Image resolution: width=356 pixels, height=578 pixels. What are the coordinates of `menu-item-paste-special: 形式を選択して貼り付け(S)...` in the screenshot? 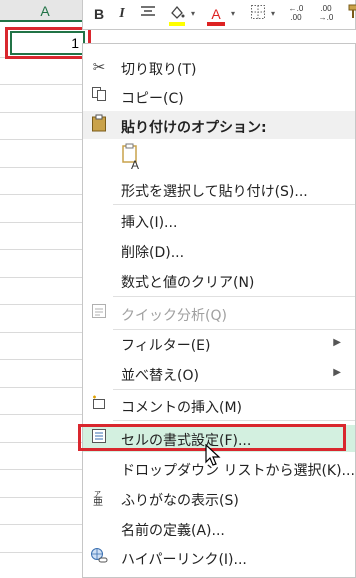 It's located at (219, 189).